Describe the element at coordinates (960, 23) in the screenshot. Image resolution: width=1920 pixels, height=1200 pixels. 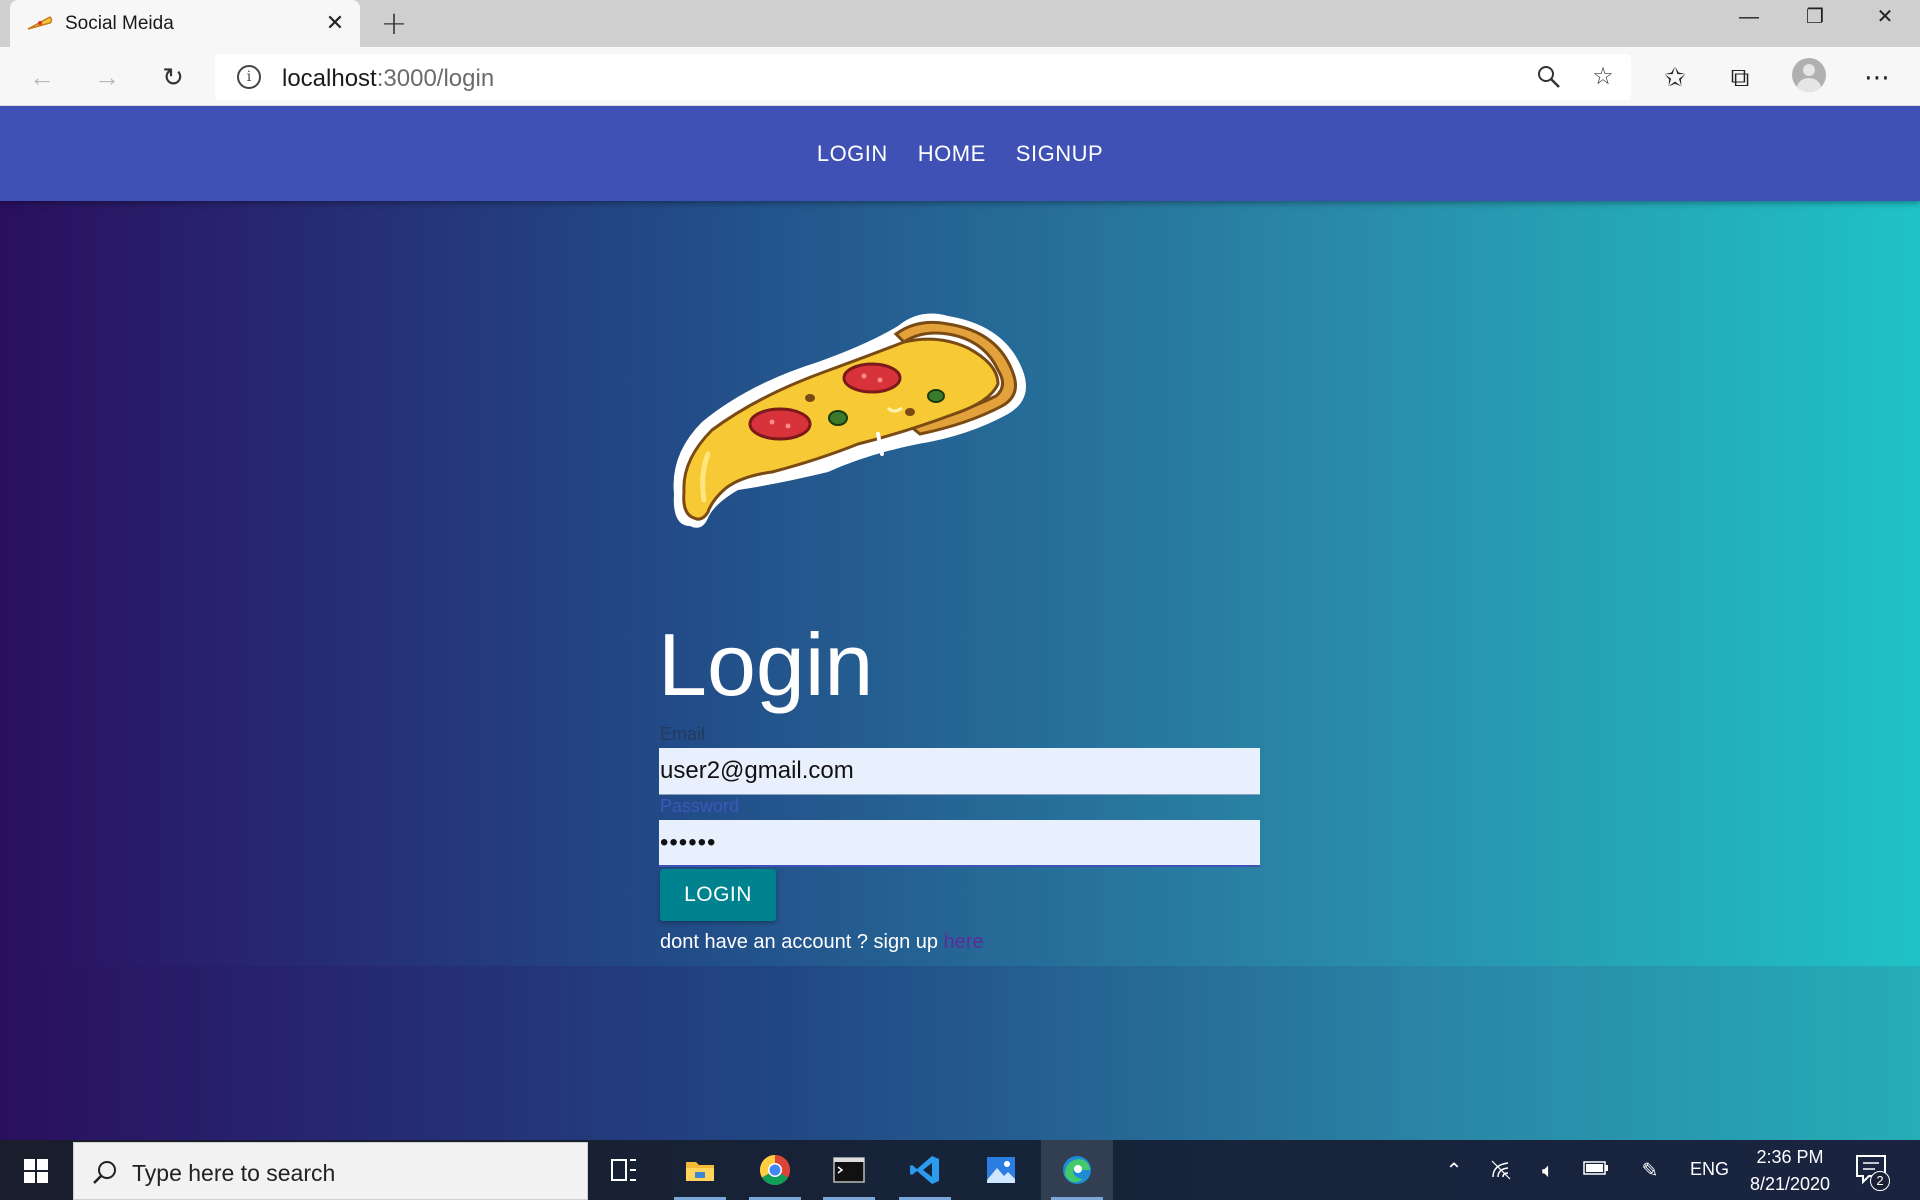
I see `tab-strip: Social Meida ✕ + — ❐ ✕` at that location.